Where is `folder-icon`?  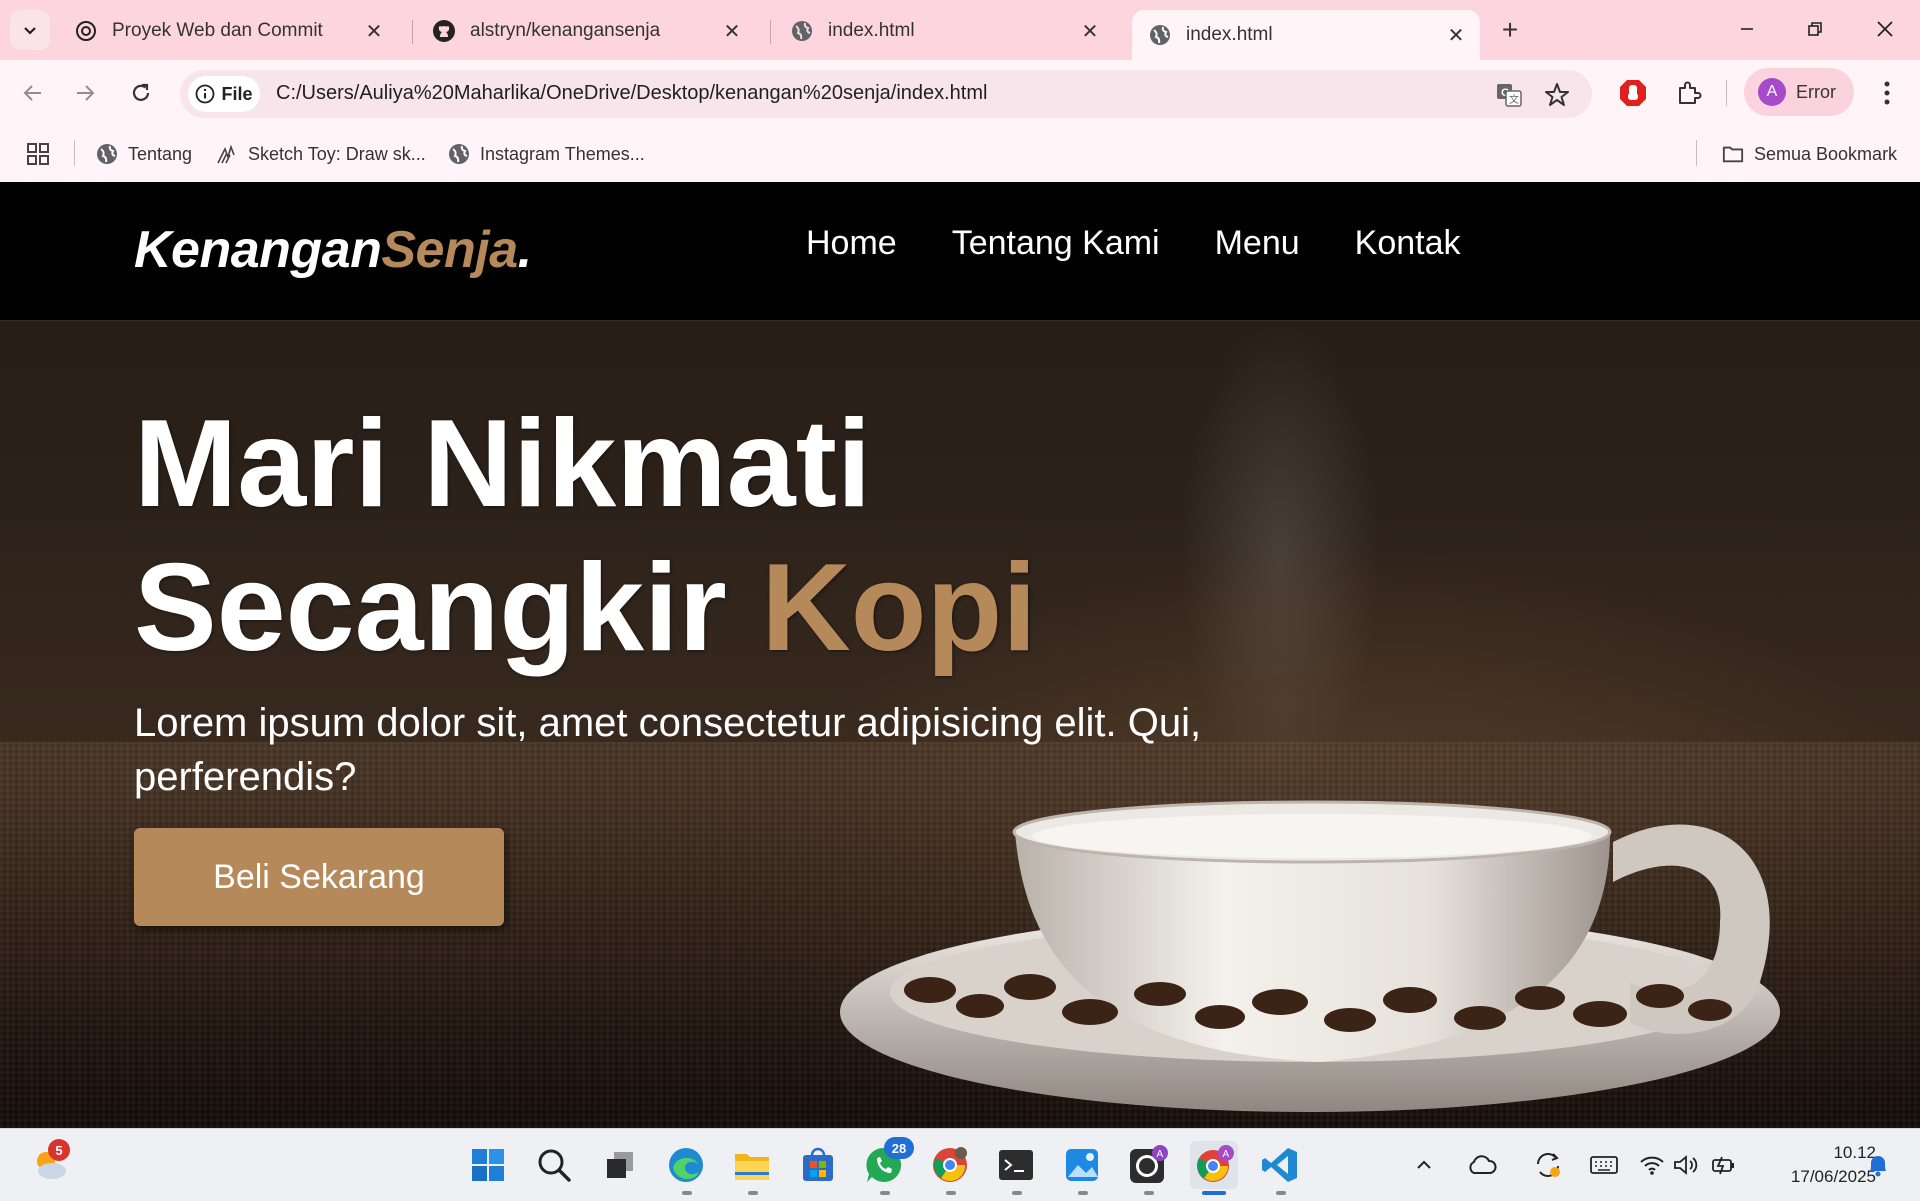
folder-icon is located at coordinates (1733, 154).